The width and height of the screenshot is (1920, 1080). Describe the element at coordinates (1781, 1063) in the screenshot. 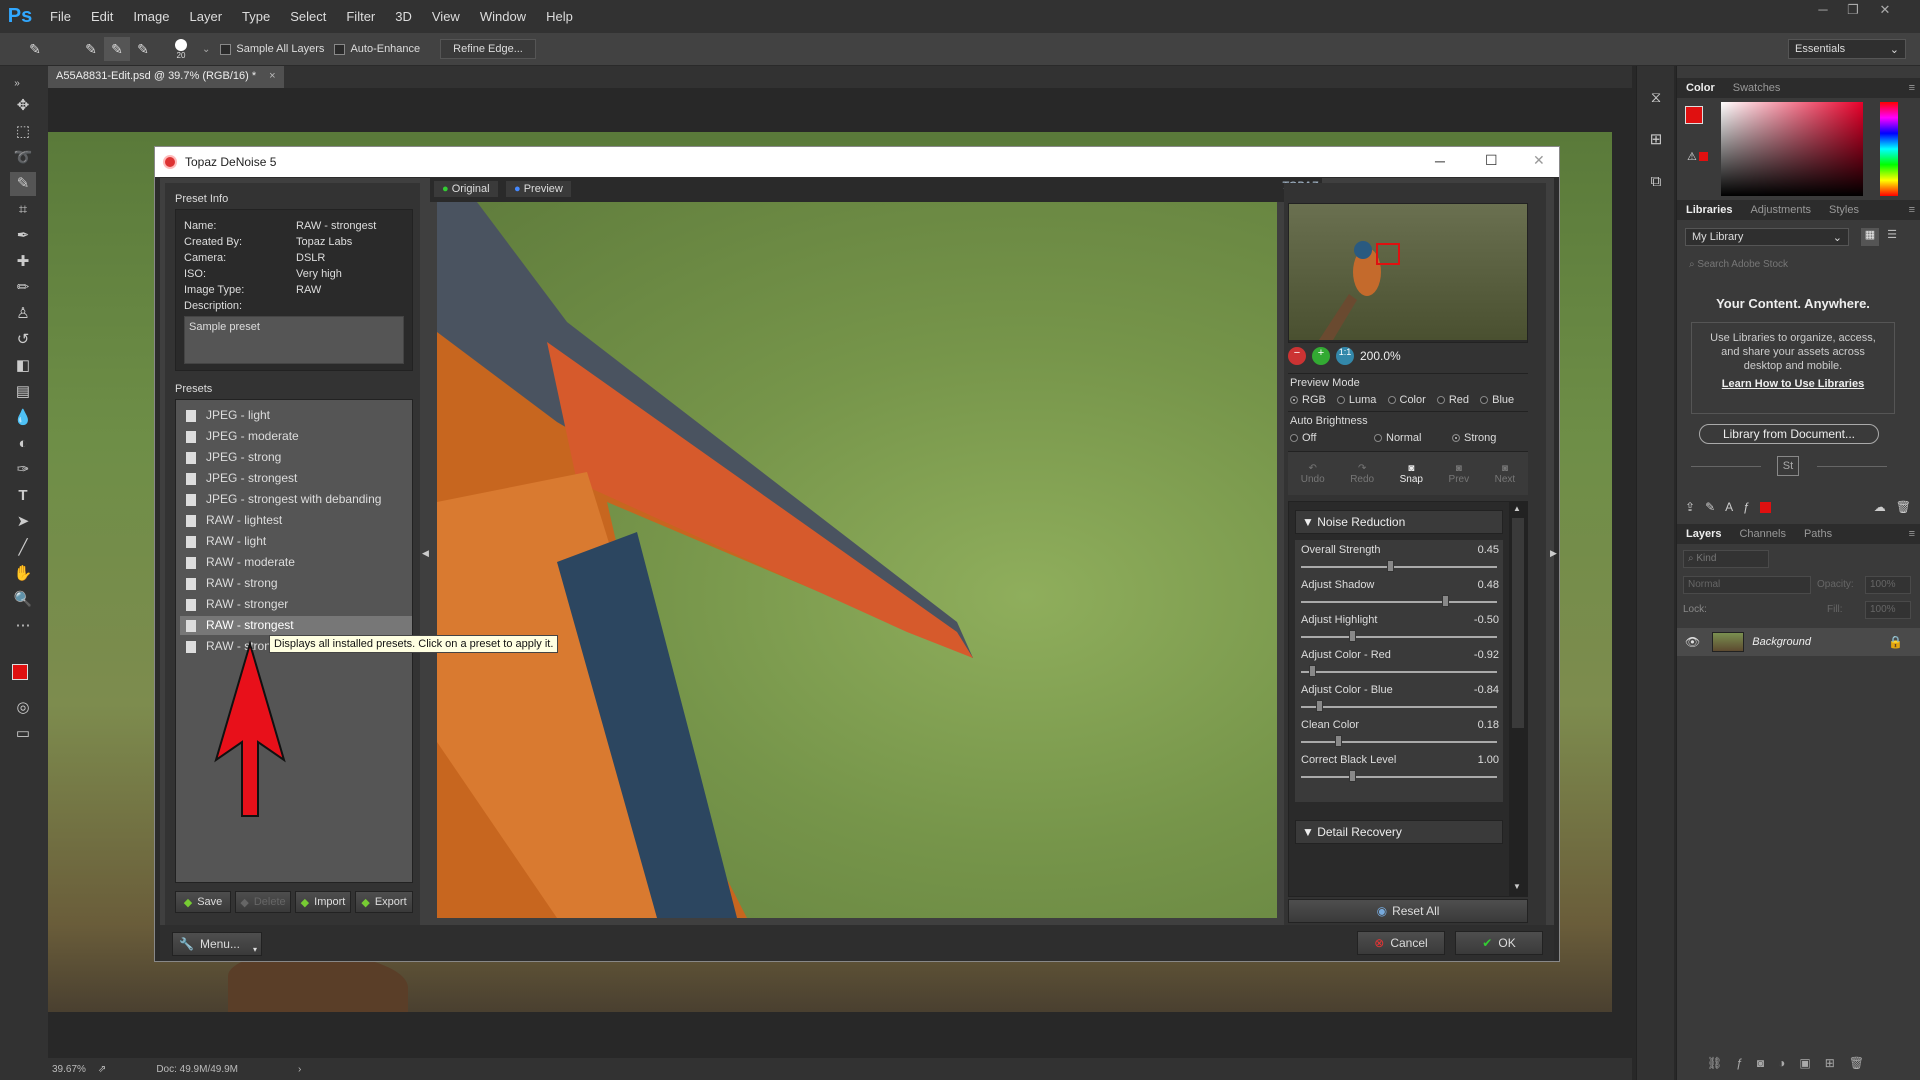

I see `adjustment-layer-icon: ◑` at that location.